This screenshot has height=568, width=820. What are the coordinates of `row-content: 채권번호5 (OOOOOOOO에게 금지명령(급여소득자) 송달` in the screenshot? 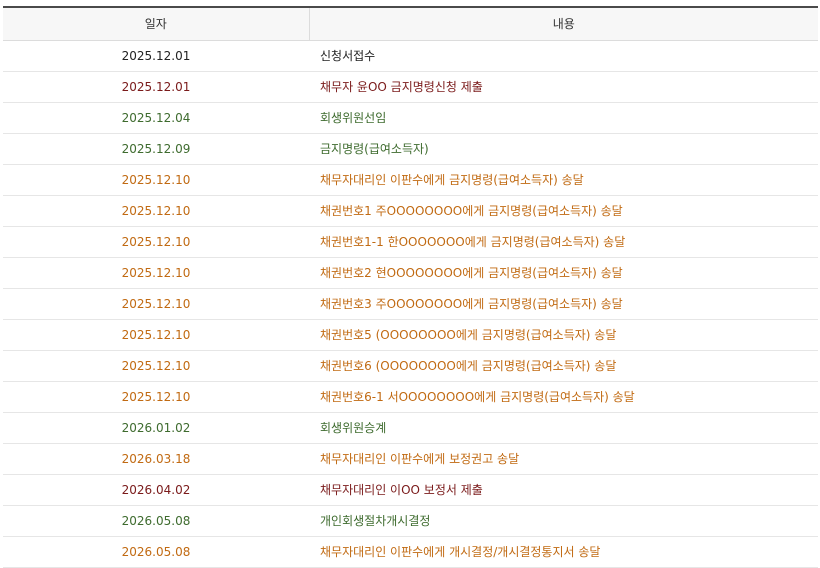 It's located at (563, 335).